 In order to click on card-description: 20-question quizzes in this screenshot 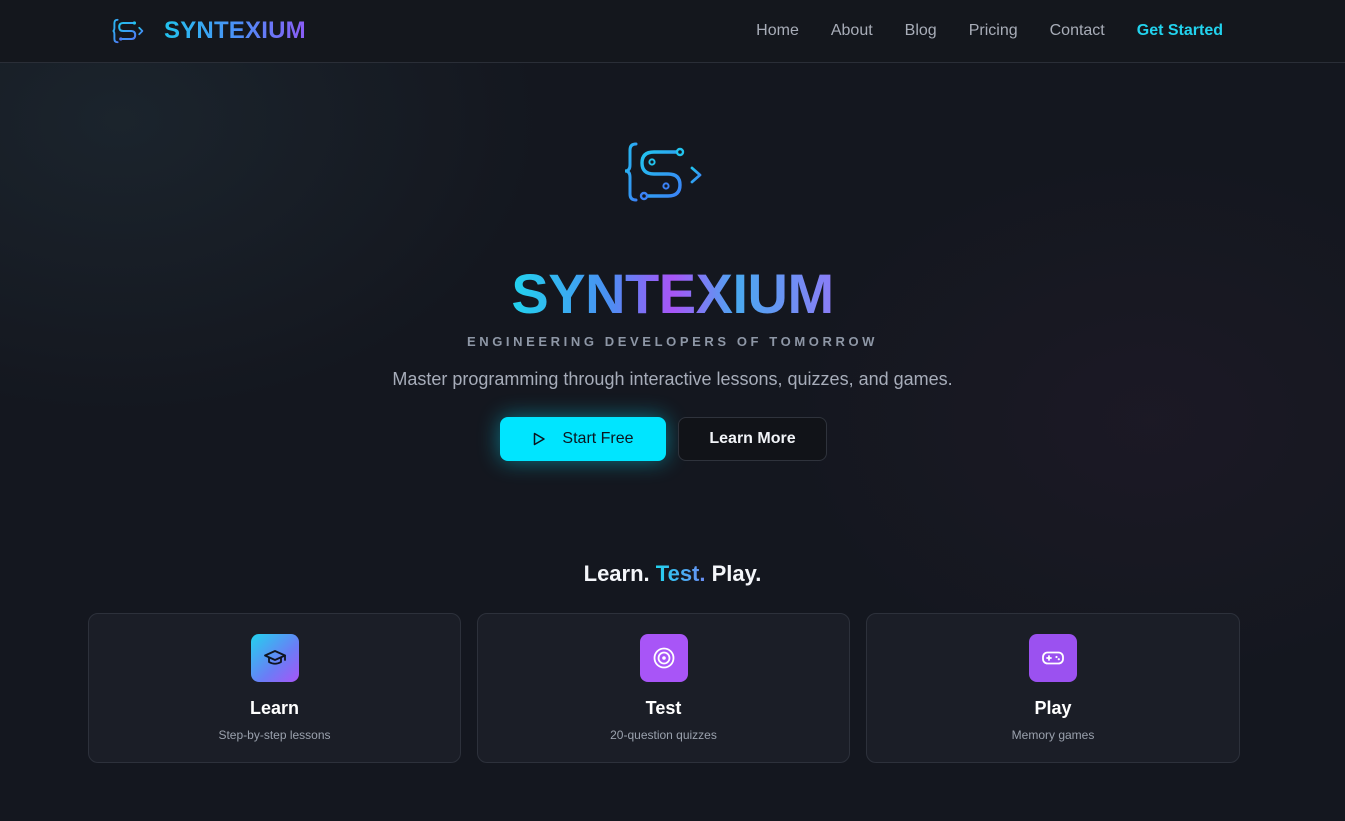, I will do `click(663, 735)`.